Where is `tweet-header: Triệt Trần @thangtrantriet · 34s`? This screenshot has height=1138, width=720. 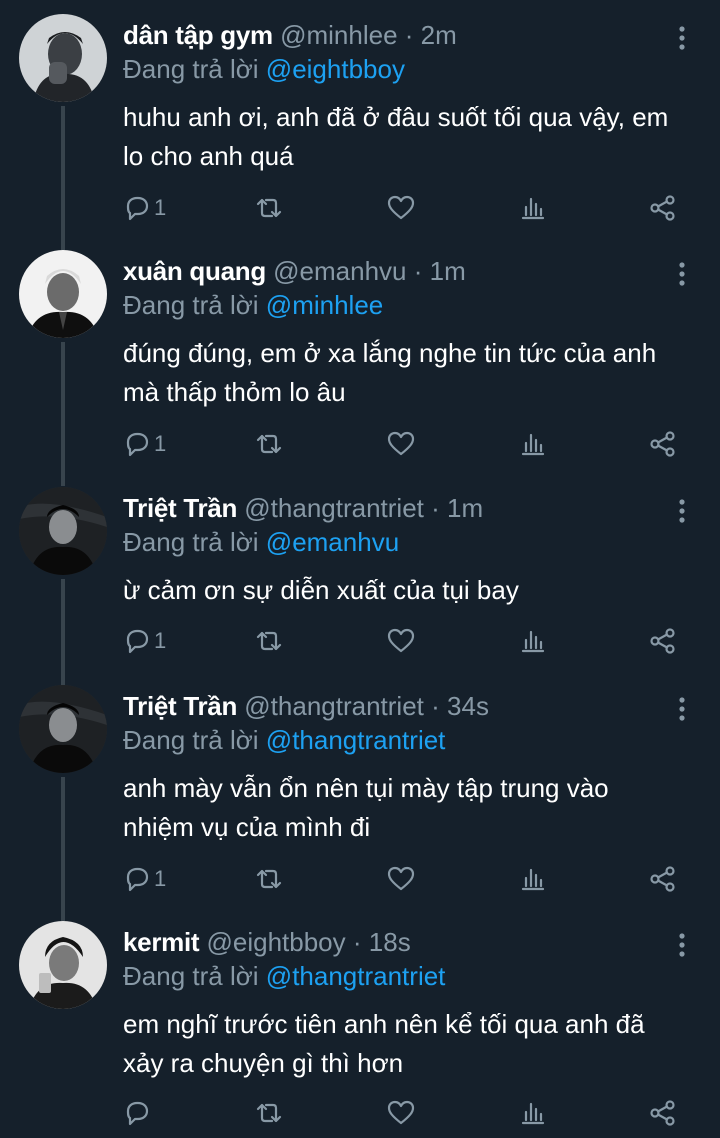
tweet-header: Triệt Trần @thangtrantriet · 34s is located at coordinates (391, 706).